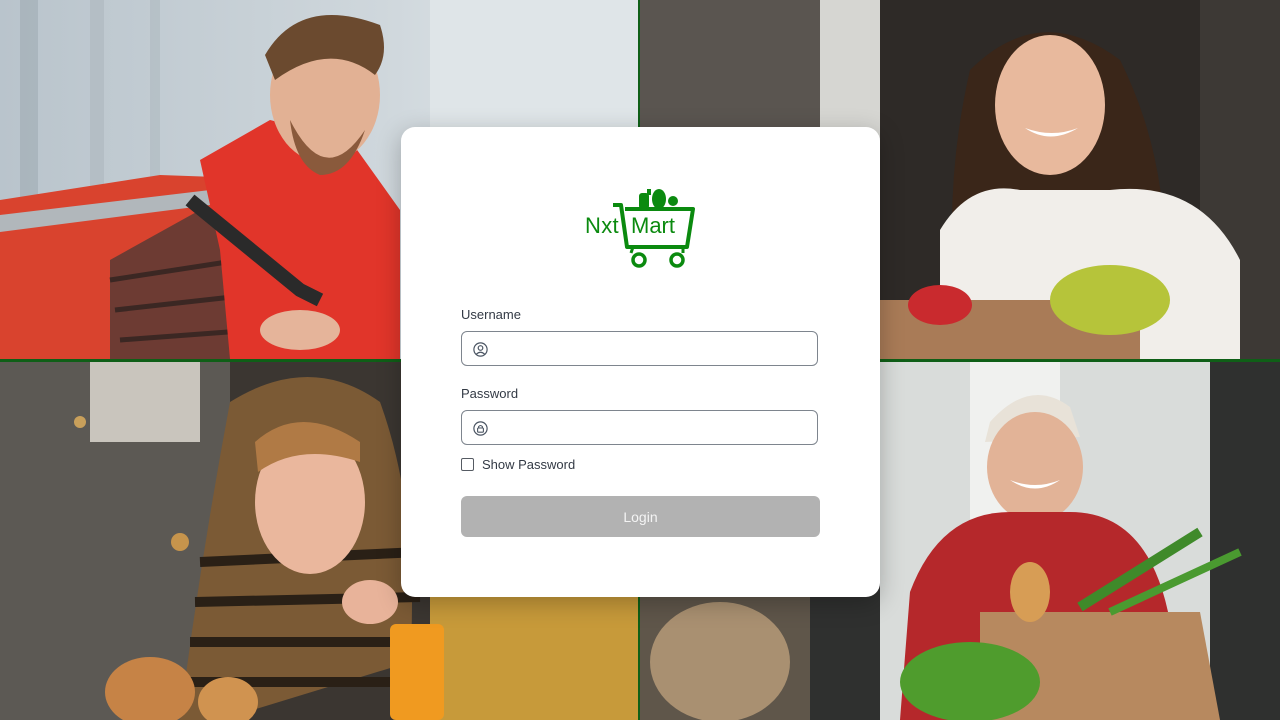  What do you see at coordinates (491, 314) in the screenshot?
I see `username-label: Username` at bounding box center [491, 314].